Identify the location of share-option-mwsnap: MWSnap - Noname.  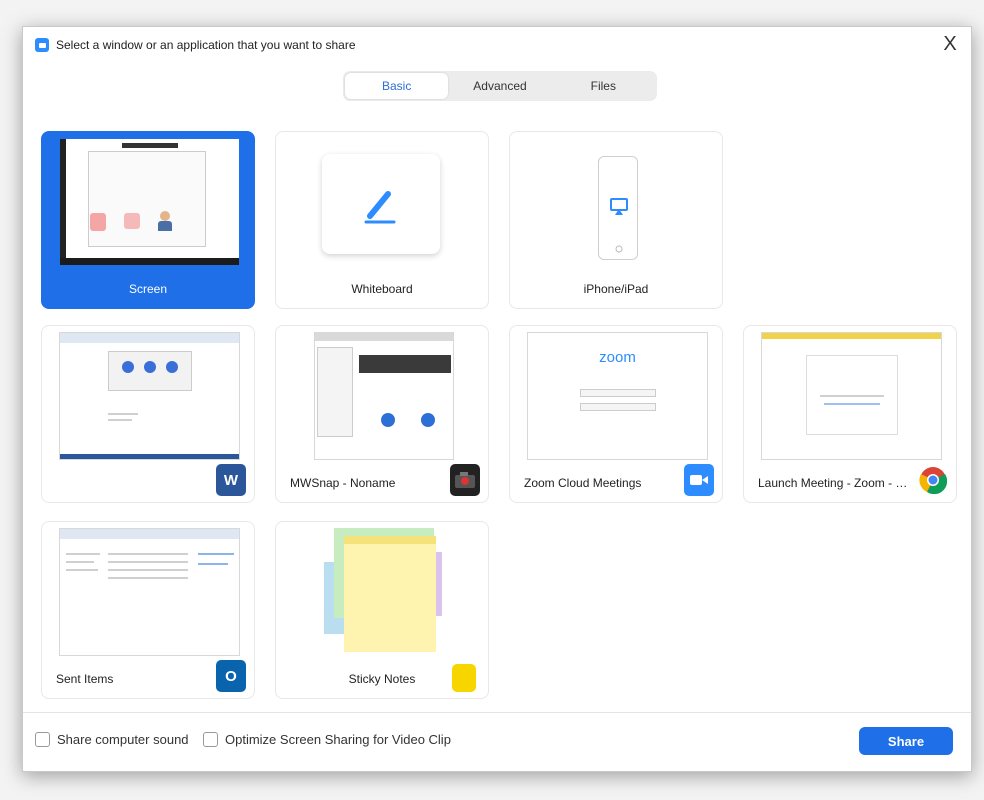
(382, 414).